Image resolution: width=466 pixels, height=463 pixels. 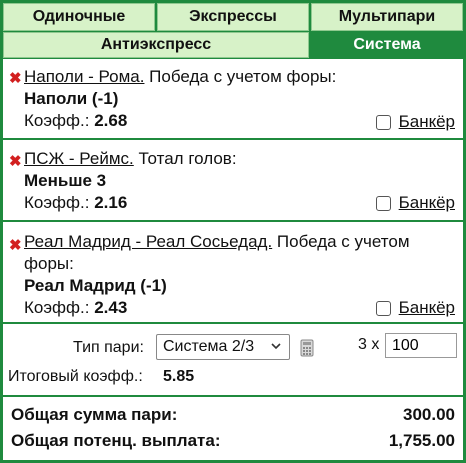 What do you see at coordinates (233, 441) in the screenshot?
I see `potential-payout-row: Общая потенц. выплата: 1,755.00` at bounding box center [233, 441].